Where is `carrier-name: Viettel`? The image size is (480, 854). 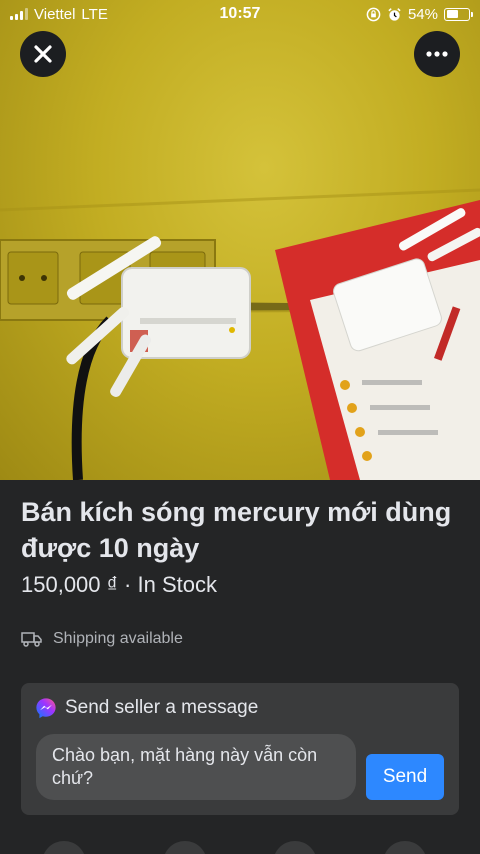 carrier-name: Viettel is located at coordinates (55, 14).